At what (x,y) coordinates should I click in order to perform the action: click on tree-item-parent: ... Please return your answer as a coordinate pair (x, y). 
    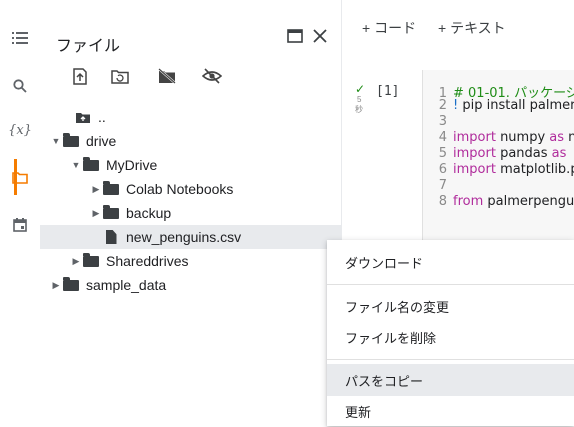
    Looking at the image, I should click on (201, 117).